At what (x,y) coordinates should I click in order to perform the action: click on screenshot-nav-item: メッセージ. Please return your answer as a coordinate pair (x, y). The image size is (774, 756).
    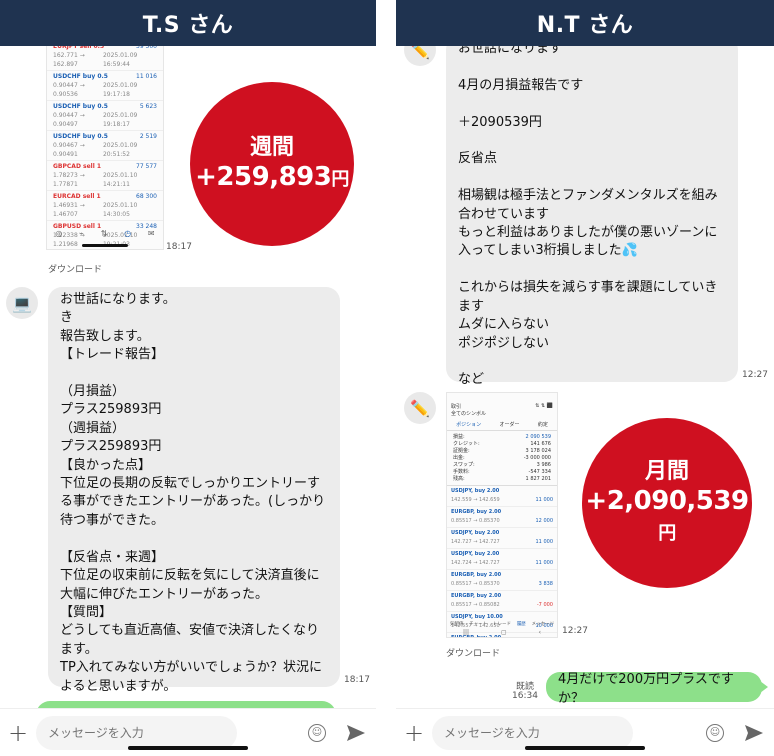
    Looking at the image, I should click on (543, 624).